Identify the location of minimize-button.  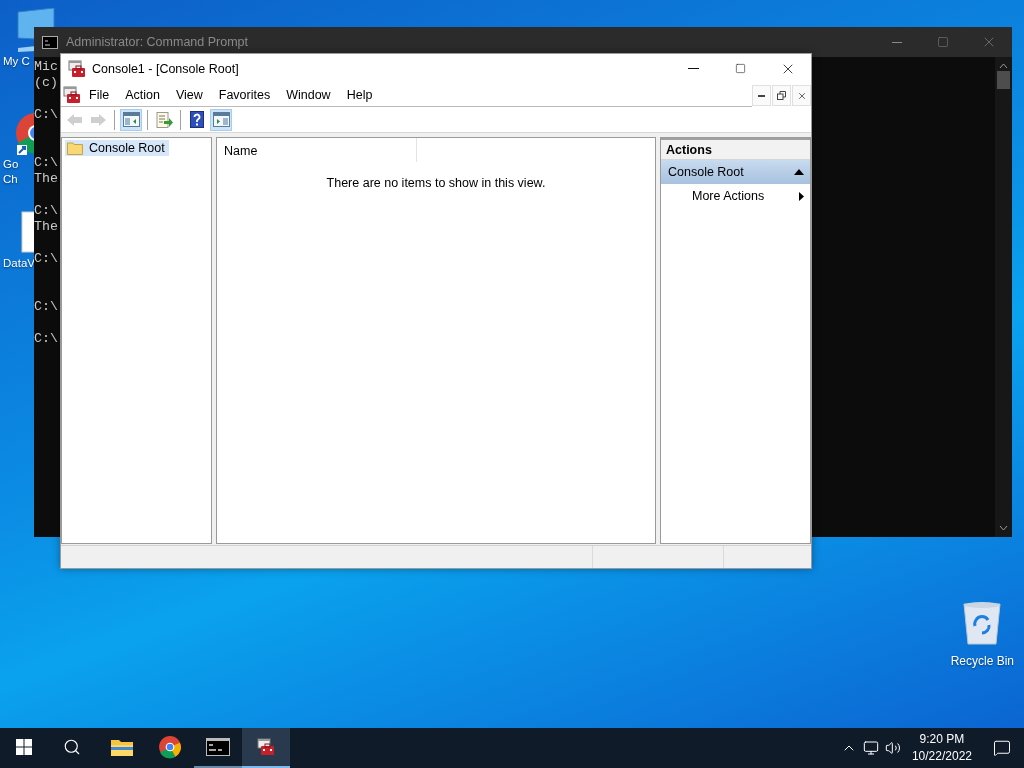
(761, 95).